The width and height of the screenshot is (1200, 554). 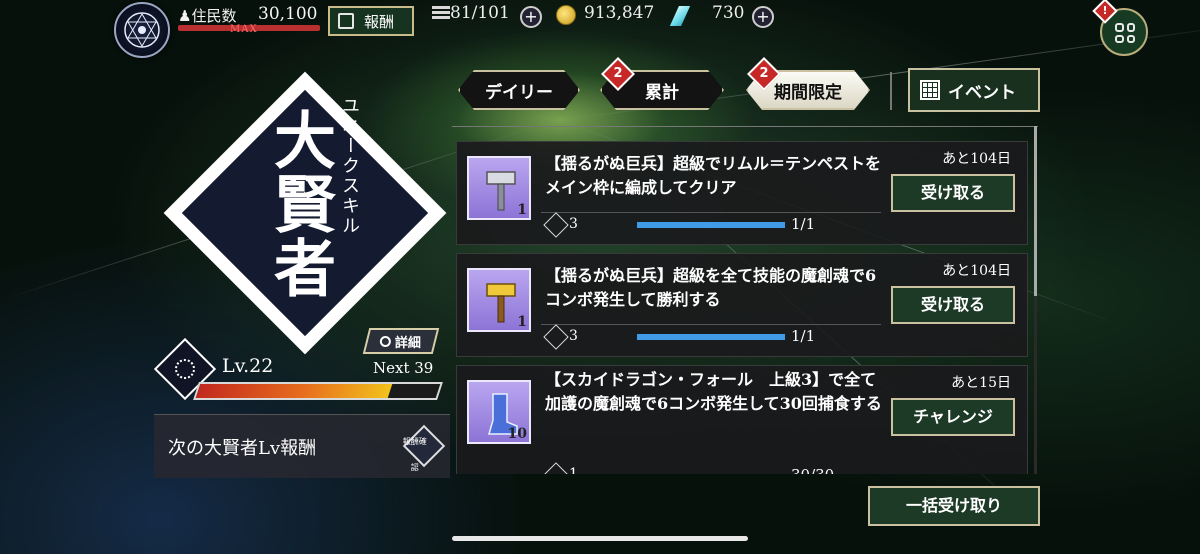 I want to click on player-emblem-icon, so click(x=142, y=30).